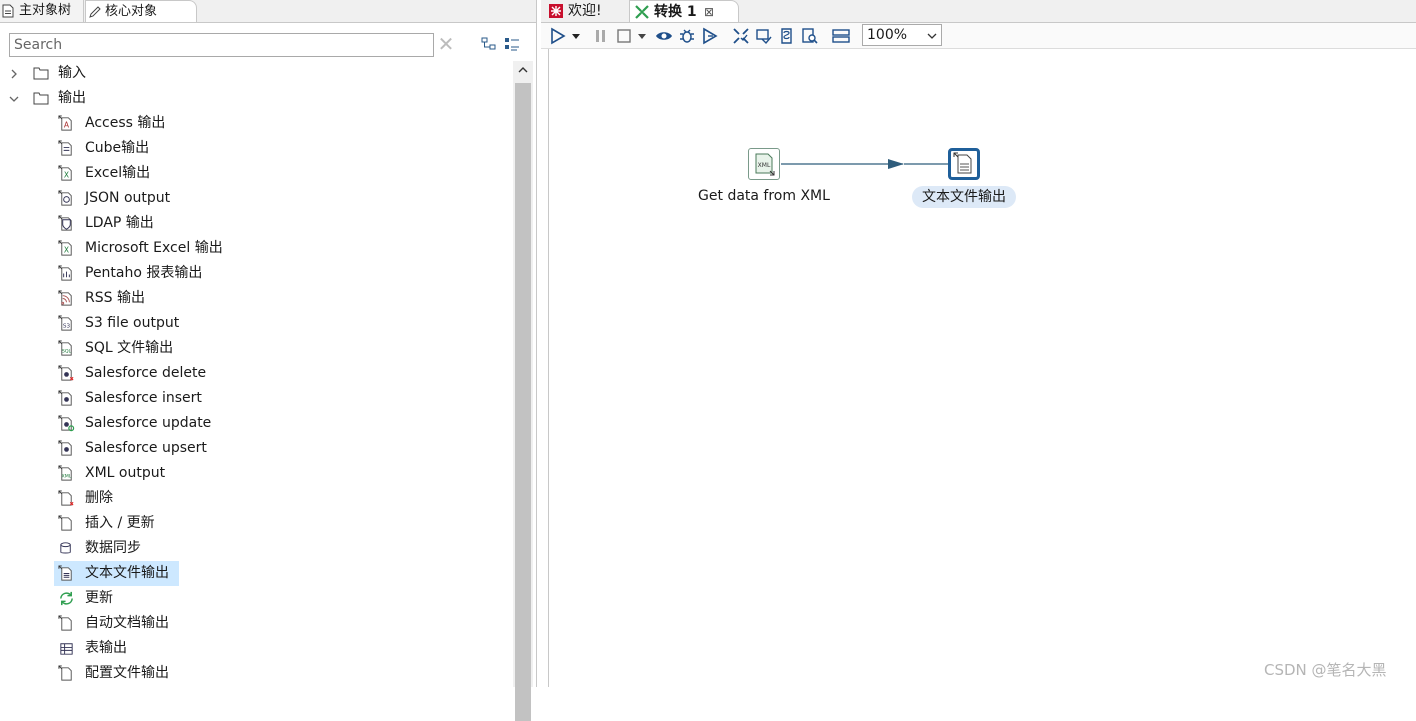  What do you see at coordinates (66, 473) in the screenshot?
I see `xml-icon: XML` at bounding box center [66, 473].